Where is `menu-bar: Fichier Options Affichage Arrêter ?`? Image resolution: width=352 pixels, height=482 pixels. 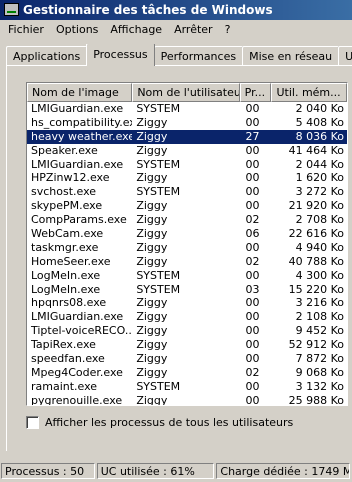 menu-bar: Fichier Options Affichage Arrêter ? is located at coordinates (176, 29).